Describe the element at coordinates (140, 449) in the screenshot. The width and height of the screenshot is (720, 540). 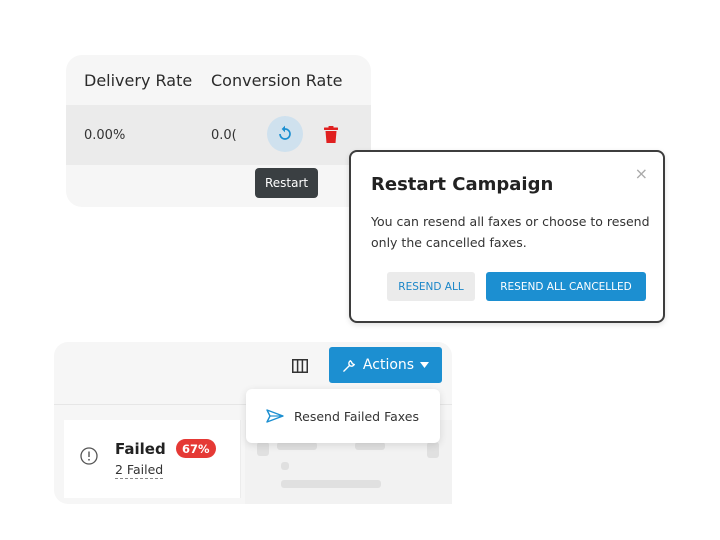
I see `status-label: Failed` at that location.